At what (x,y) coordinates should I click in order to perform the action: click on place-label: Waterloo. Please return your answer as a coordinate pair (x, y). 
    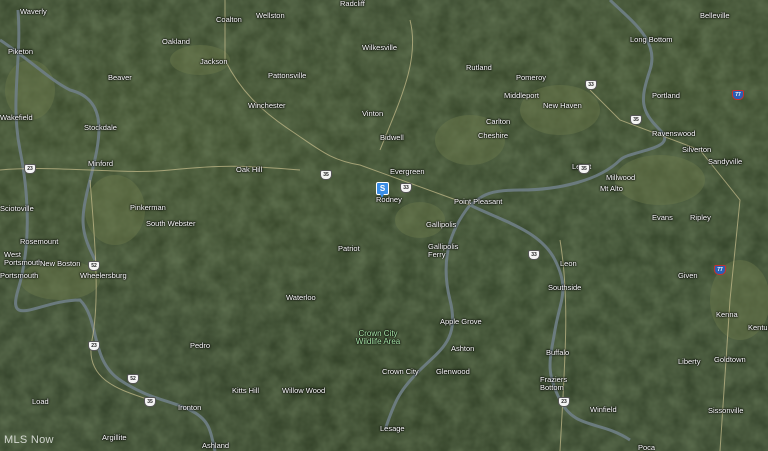
    Looking at the image, I should click on (301, 297).